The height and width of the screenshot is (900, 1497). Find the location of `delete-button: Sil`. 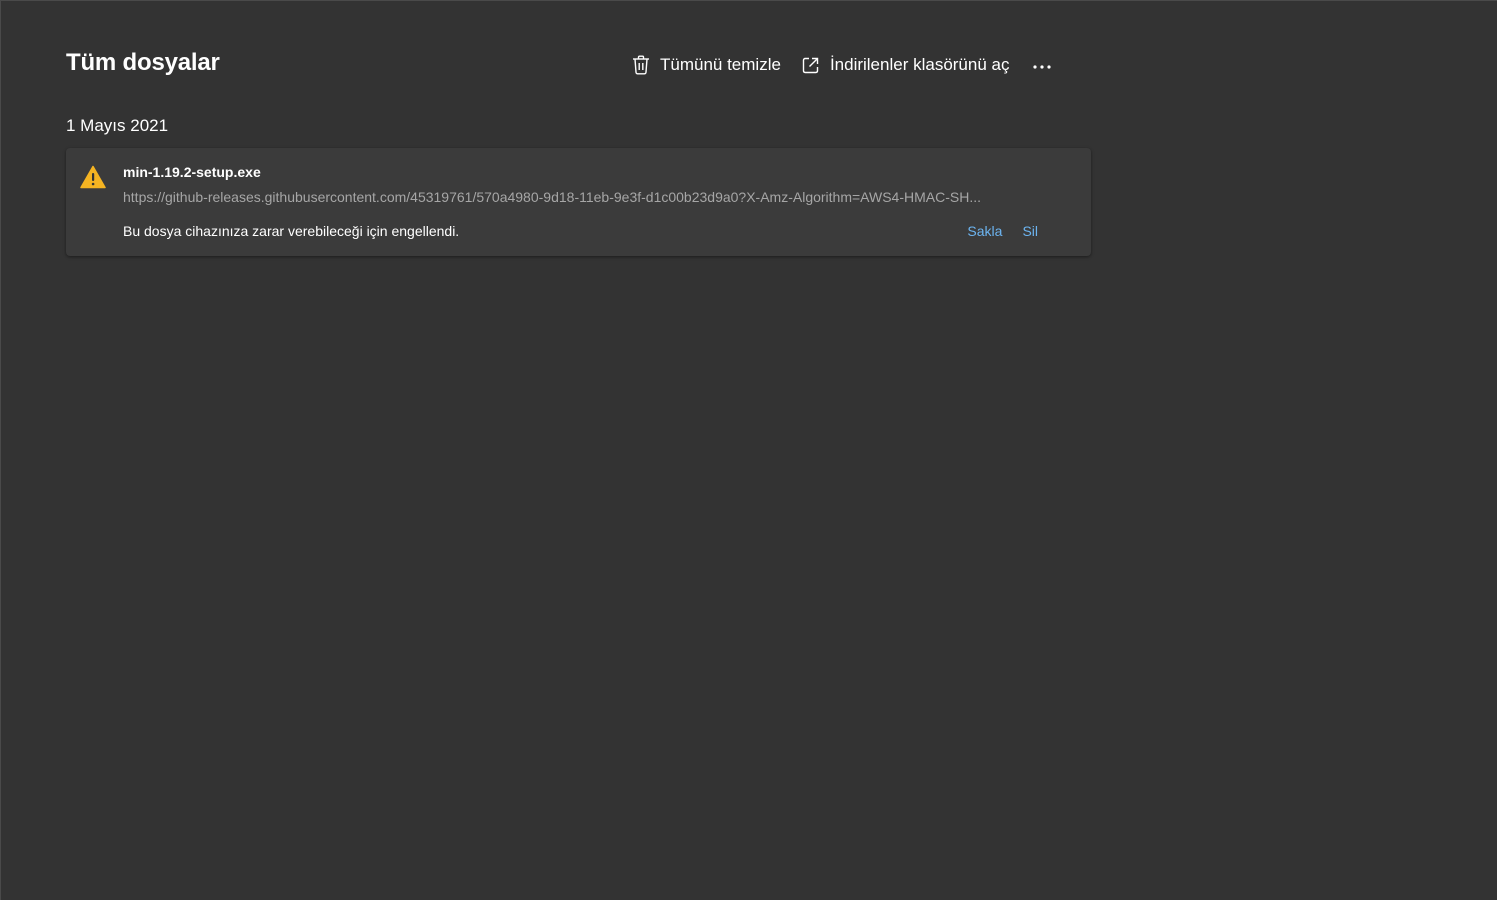

delete-button: Sil is located at coordinates (1030, 231).